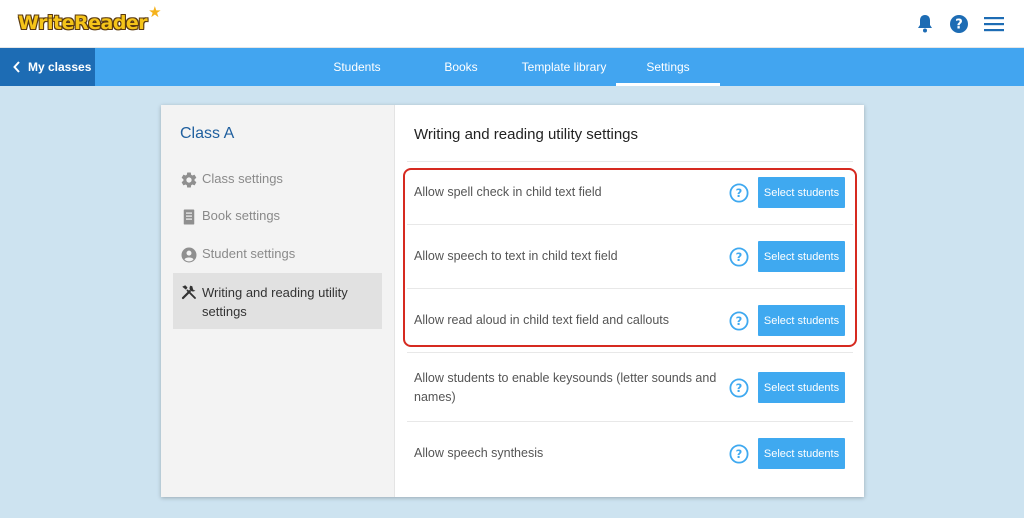  Describe the element at coordinates (189, 180) in the screenshot. I see `gear-icon` at that location.